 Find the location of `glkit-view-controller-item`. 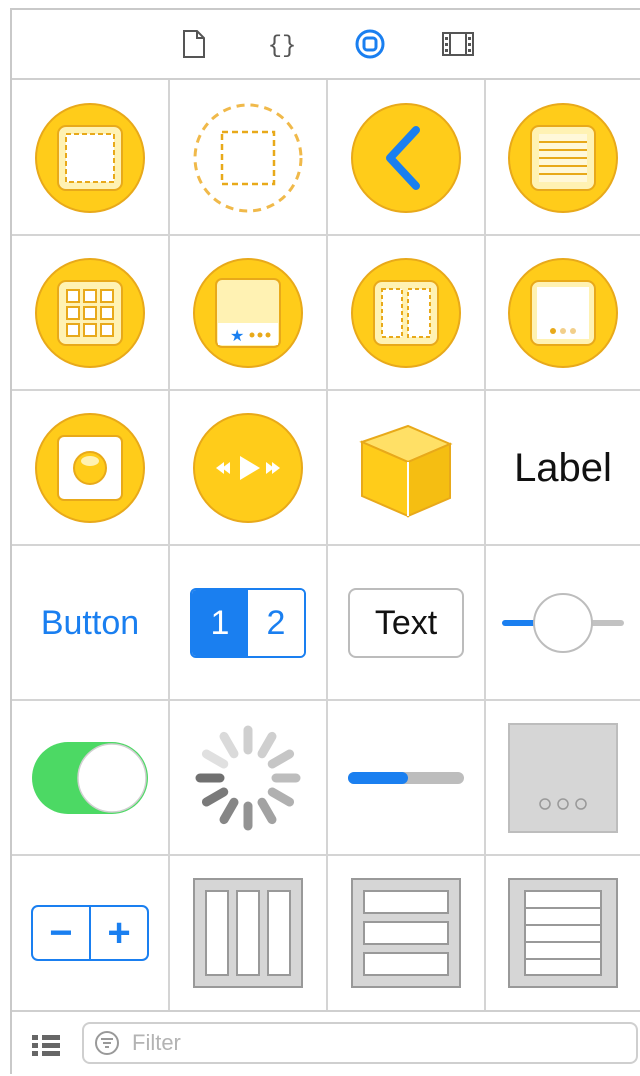

glkit-view-controller-item is located at coordinates (90, 468).